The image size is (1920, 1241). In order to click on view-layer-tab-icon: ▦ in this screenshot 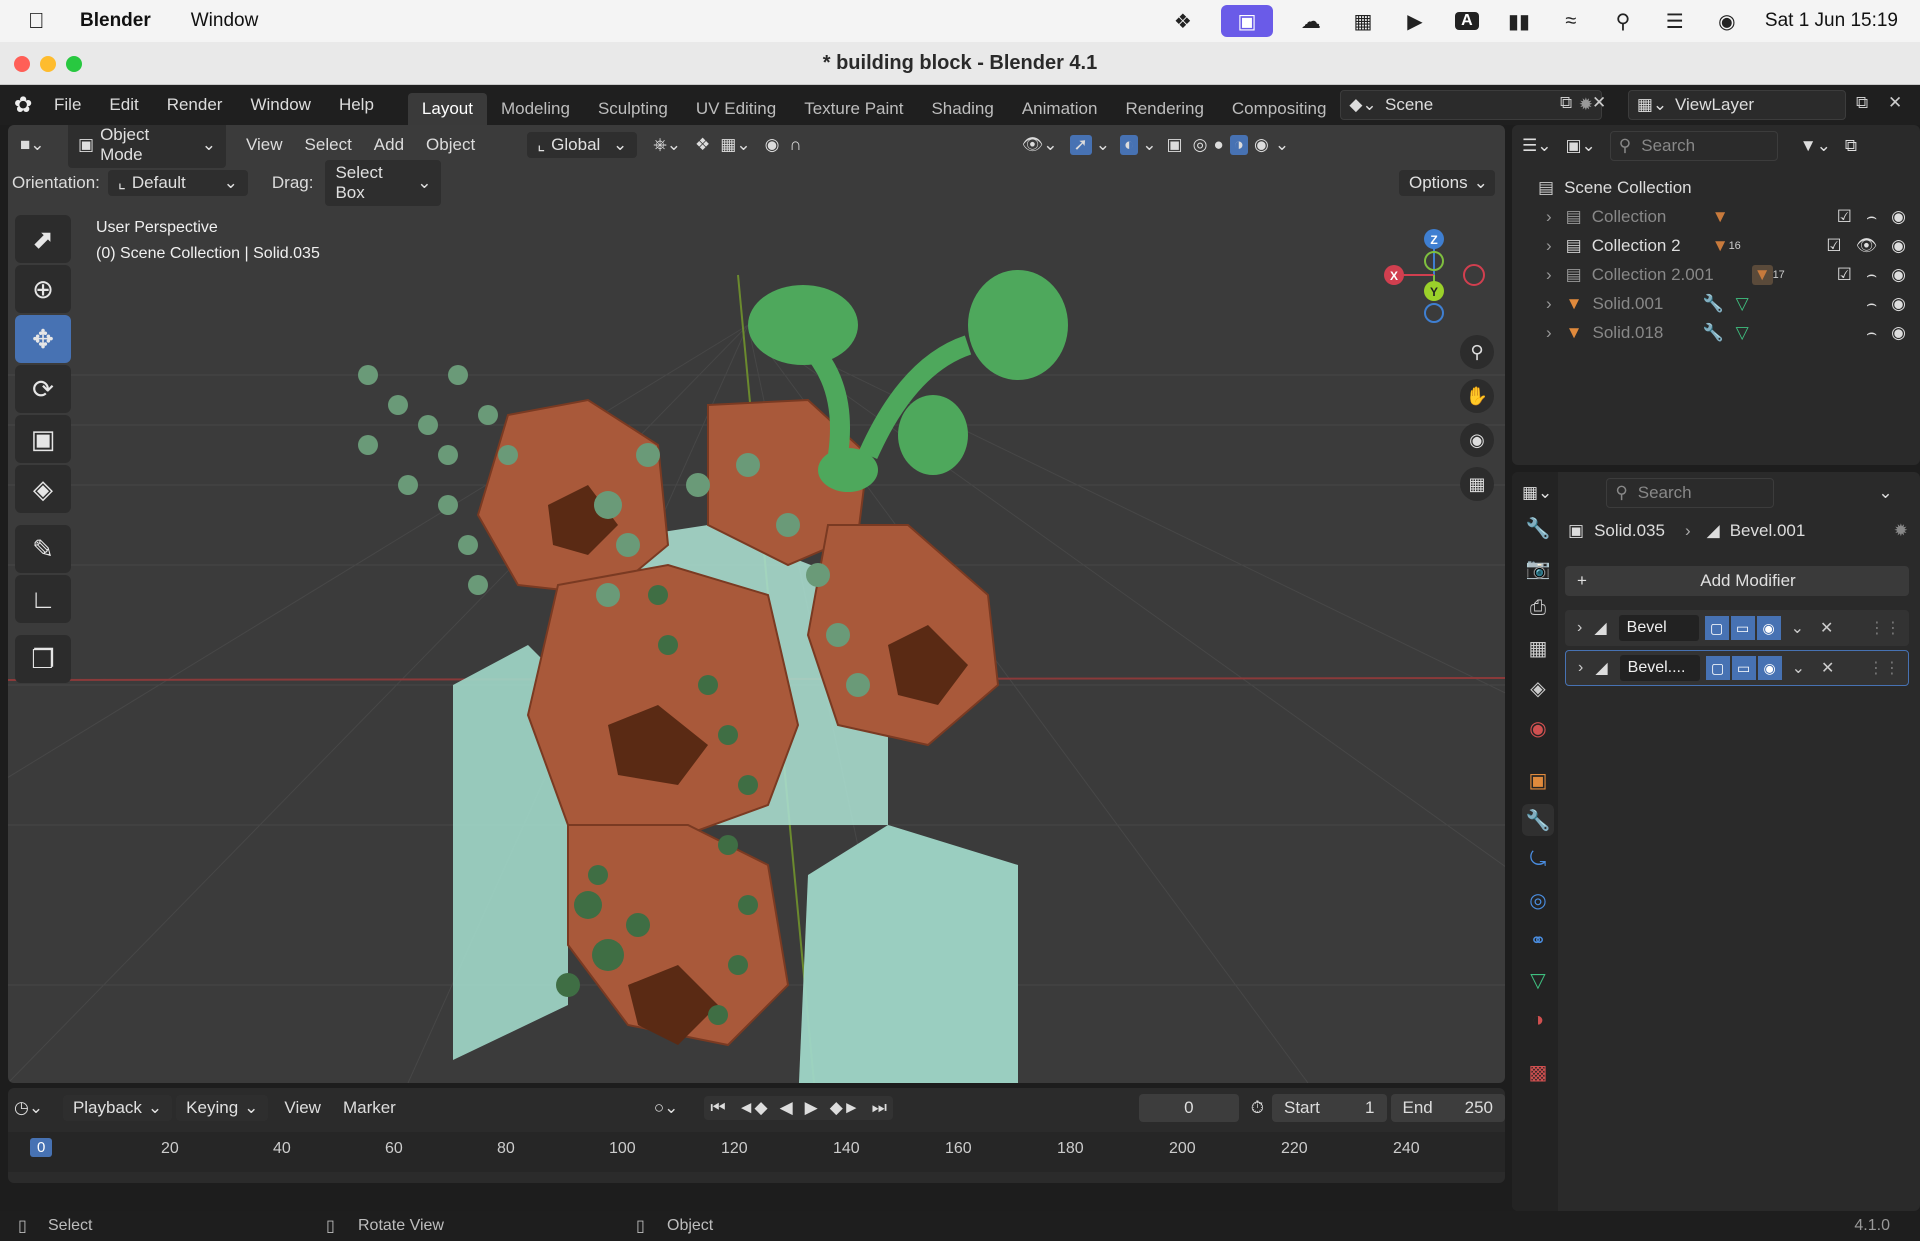, I will do `click(1538, 648)`.